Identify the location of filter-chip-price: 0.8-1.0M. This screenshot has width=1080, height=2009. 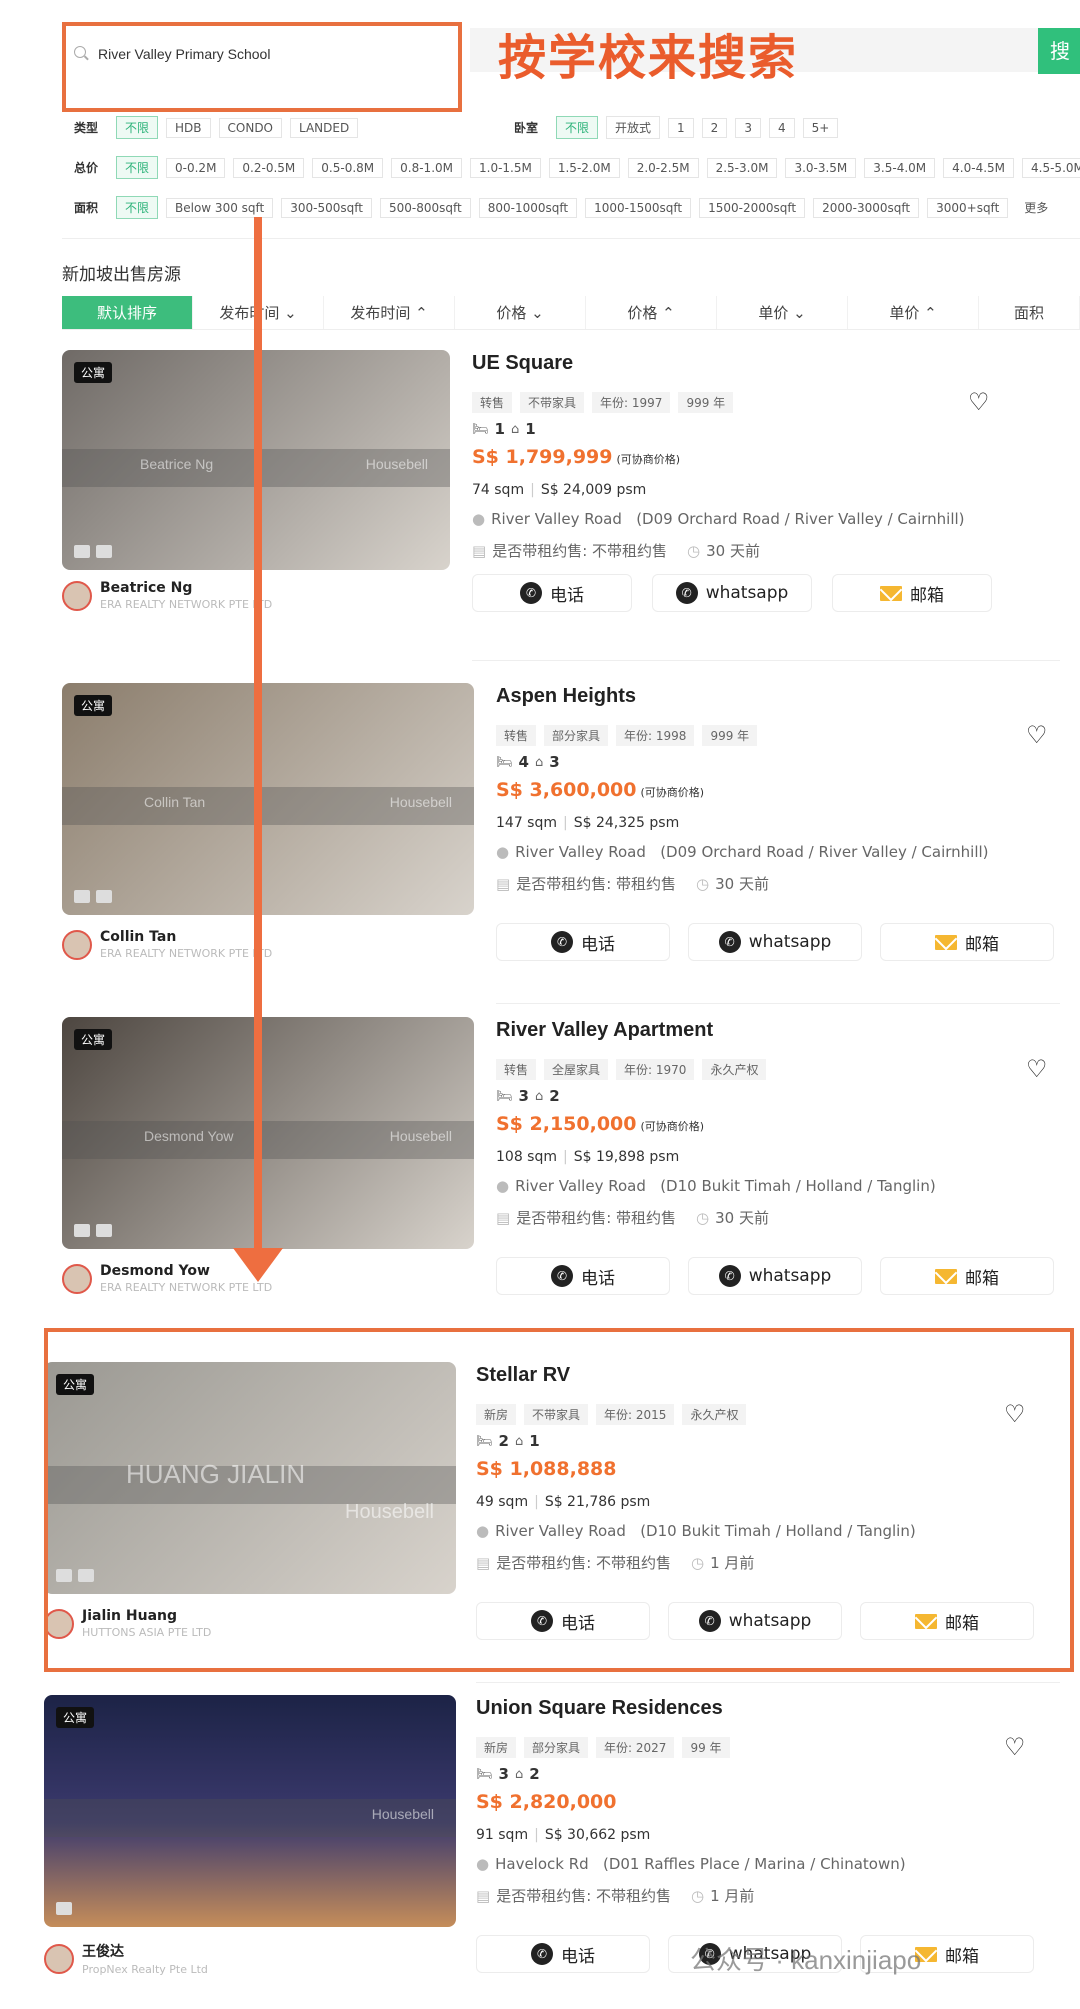
(426, 167).